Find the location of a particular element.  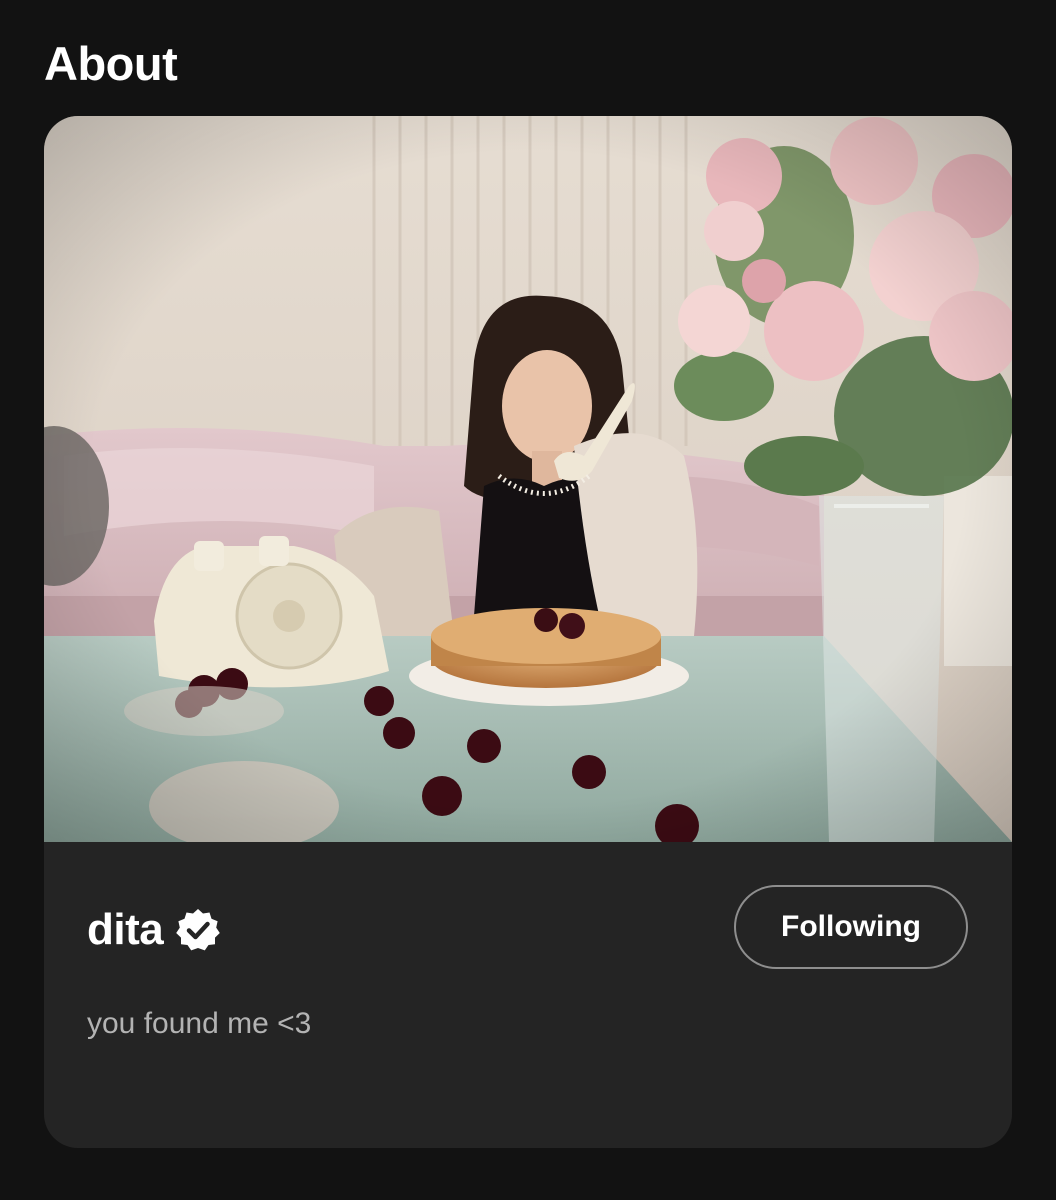

artist-bio: you found me <3 is located at coordinates (199, 1023).